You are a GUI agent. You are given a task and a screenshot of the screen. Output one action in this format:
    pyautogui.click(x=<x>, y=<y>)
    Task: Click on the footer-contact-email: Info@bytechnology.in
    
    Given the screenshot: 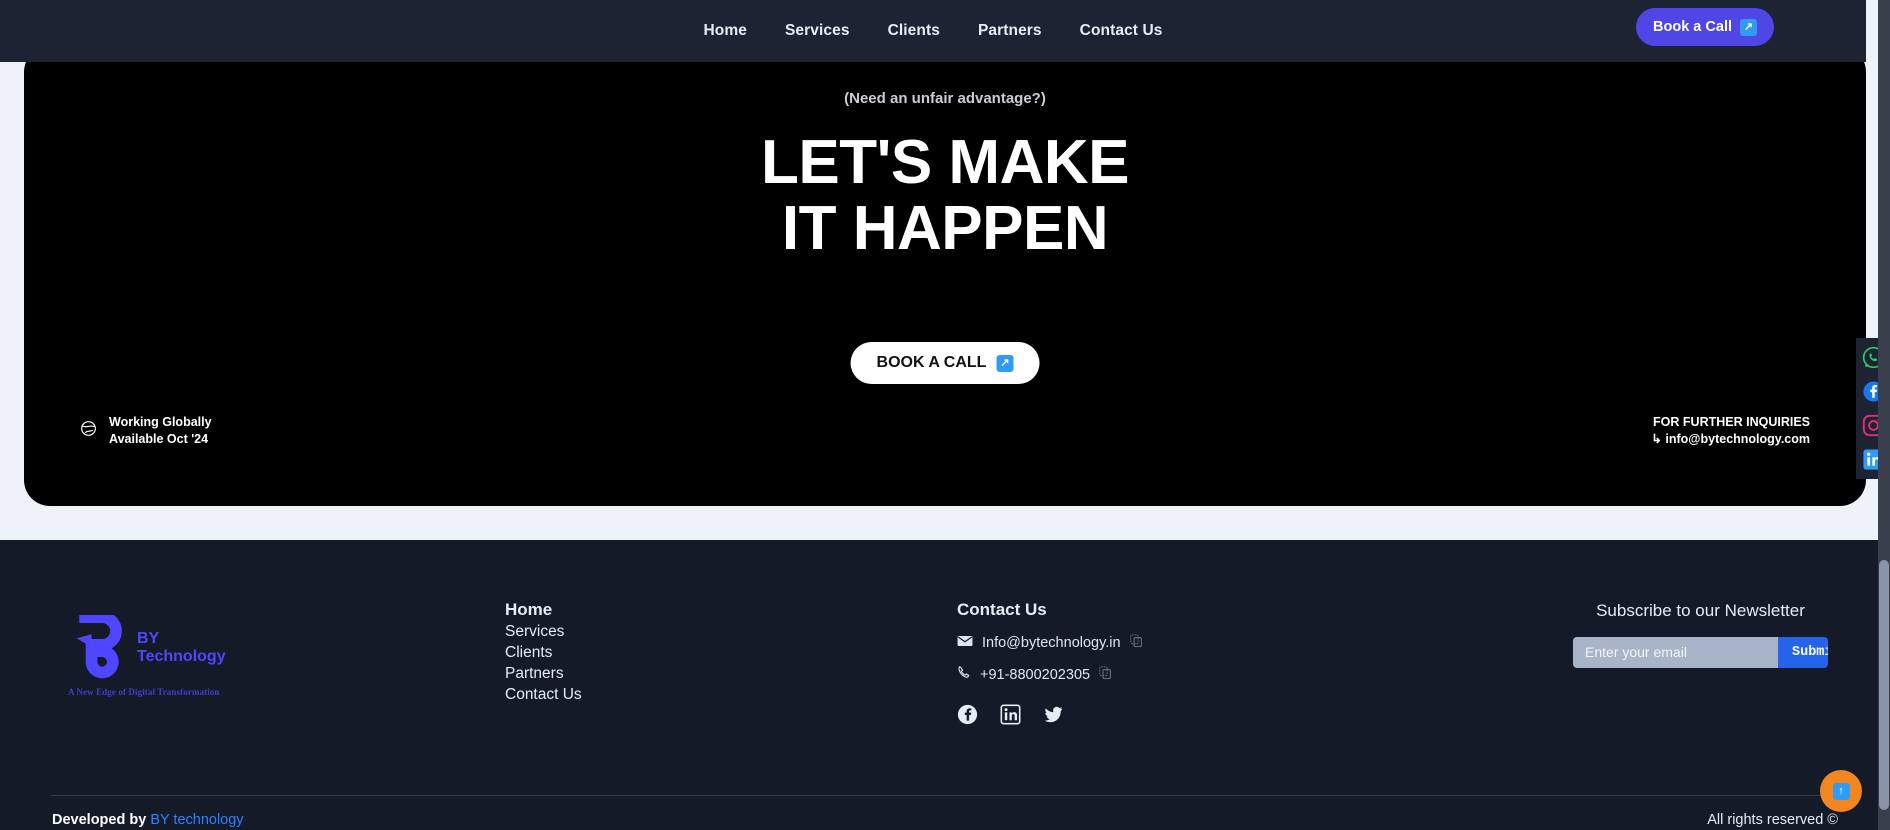 What is the action you would take?
    pyautogui.click(x=1051, y=643)
    